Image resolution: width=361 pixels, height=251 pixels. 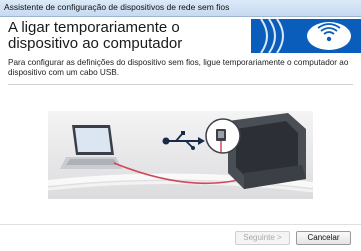 What do you see at coordinates (262, 238) in the screenshot?
I see `next-button: Seguinte >` at bounding box center [262, 238].